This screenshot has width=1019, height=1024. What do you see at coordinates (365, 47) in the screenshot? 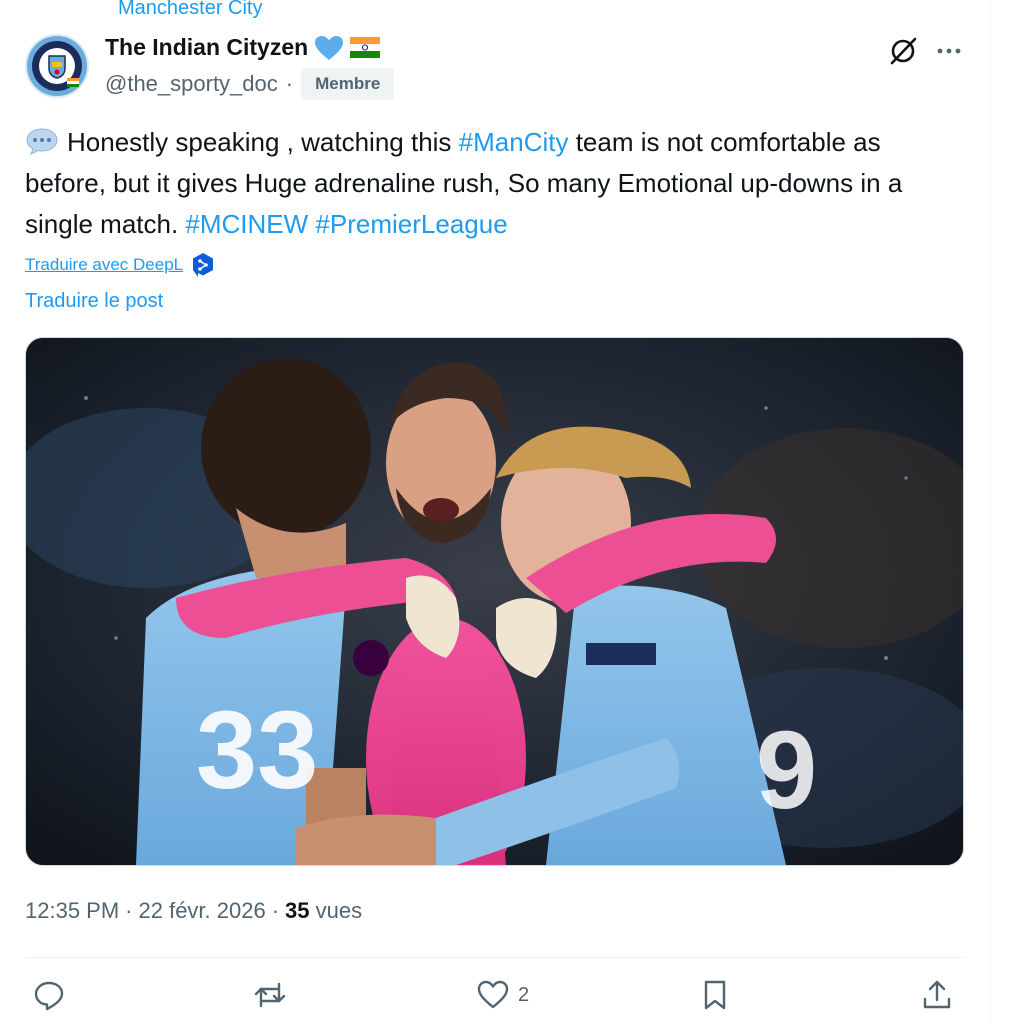
I see `india-flag-icon` at bounding box center [365, 47].